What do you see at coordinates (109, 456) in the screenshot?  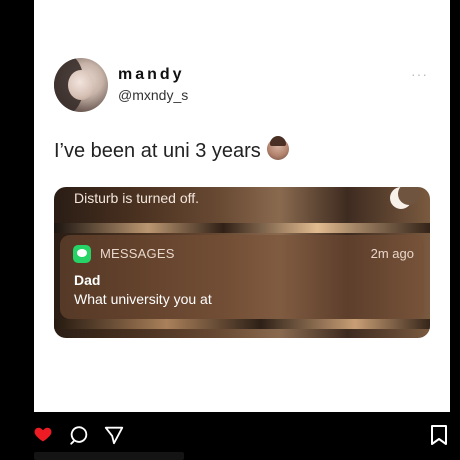 I see `likes-bar` at bounding box center [109, 456].